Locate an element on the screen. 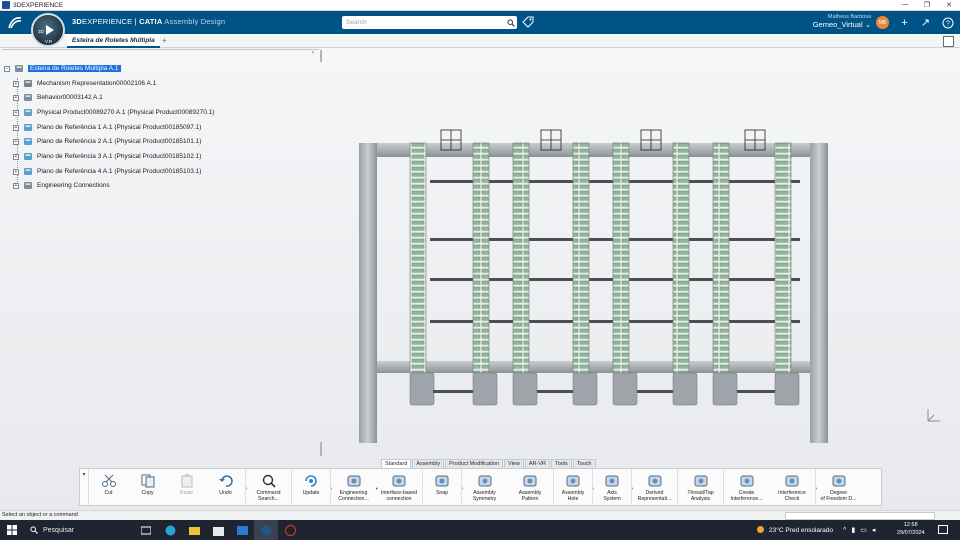 The height and width of the screenshot is (540, 960). search-icon is located at coordinates (511, 22).